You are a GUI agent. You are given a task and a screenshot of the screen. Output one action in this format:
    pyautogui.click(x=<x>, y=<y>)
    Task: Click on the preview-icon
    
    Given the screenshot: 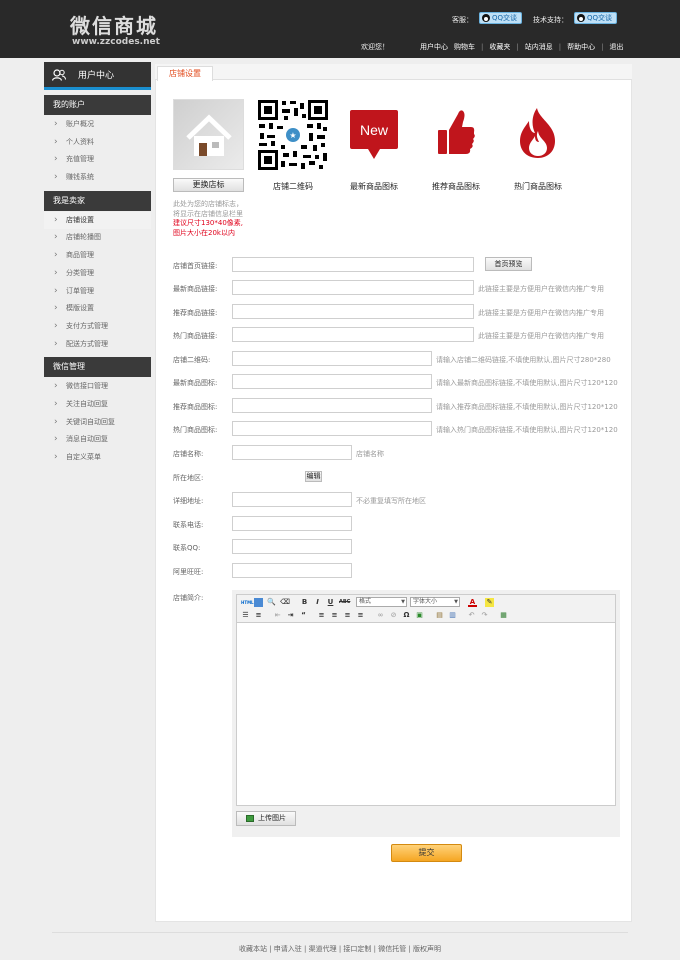 What is the action you would take?
    pyautogui.click(x=258, y=602)
    